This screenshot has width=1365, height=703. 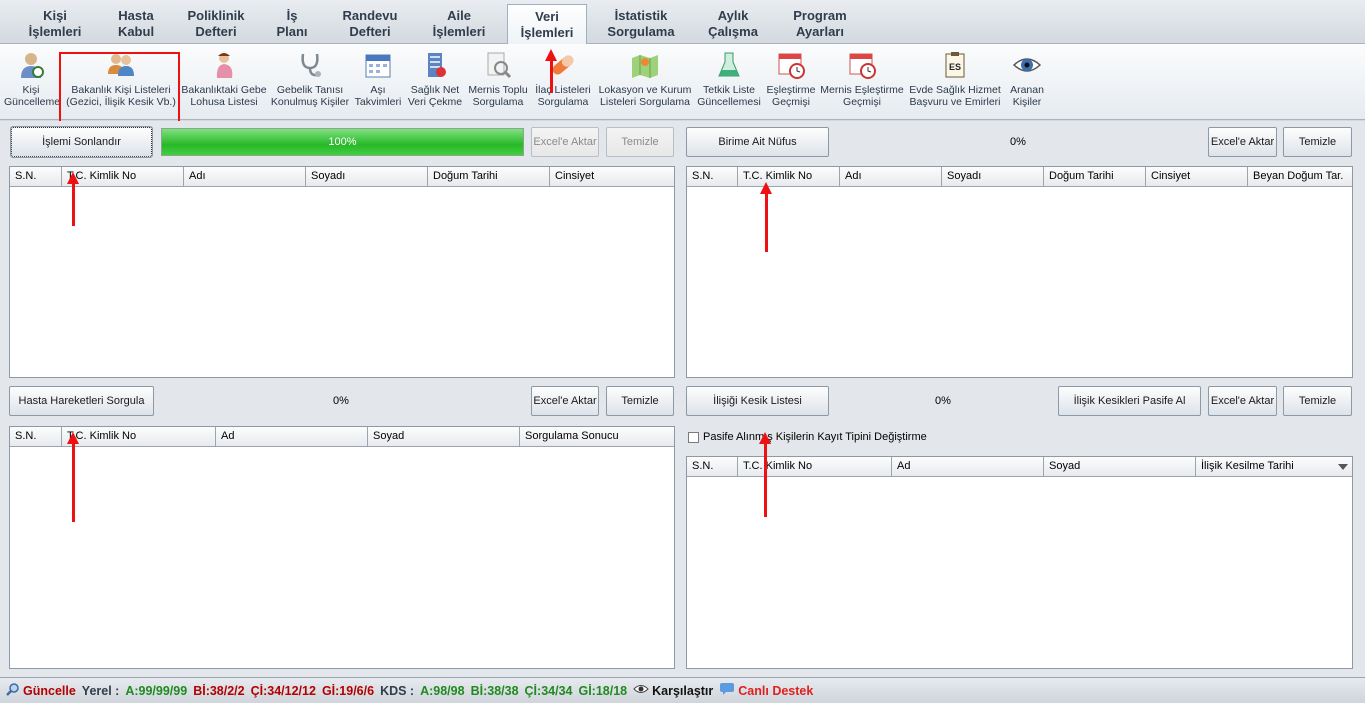 I want to click on ribbon-saglik-net-veri-cekme: Sağlık Net Veri Çekme, so click(x=435, y=79).